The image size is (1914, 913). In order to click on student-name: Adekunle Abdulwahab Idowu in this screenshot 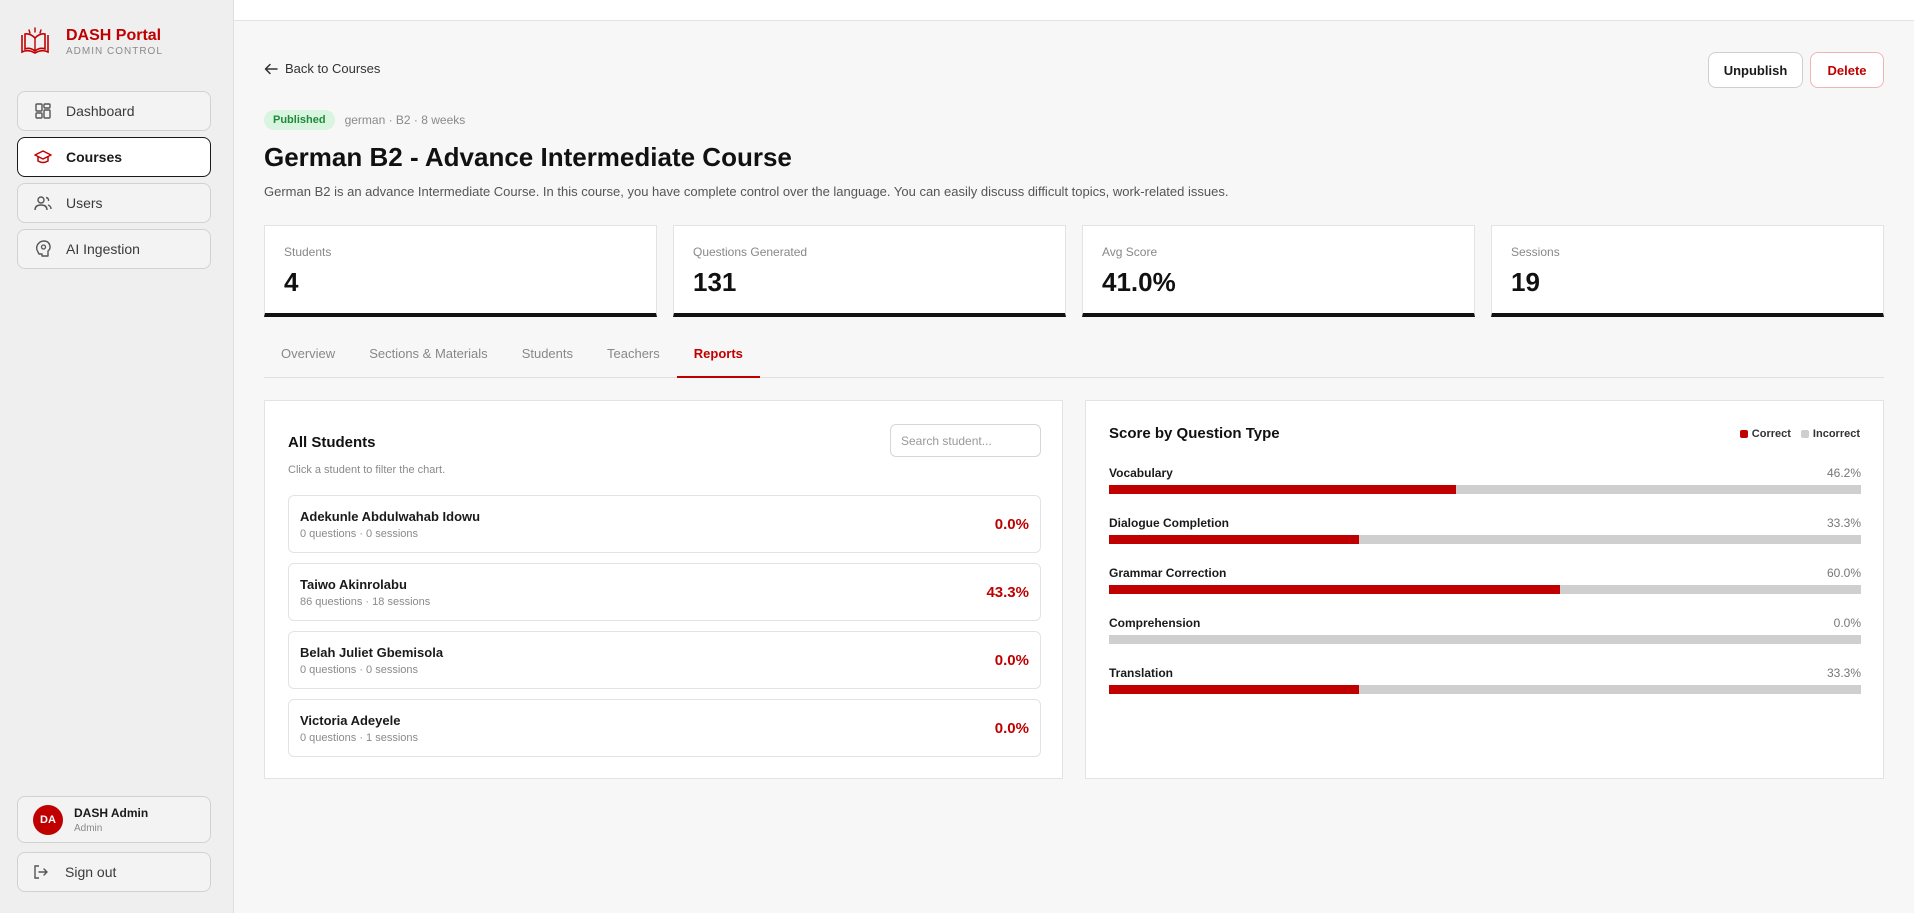, I will do `click(390, 516)`.